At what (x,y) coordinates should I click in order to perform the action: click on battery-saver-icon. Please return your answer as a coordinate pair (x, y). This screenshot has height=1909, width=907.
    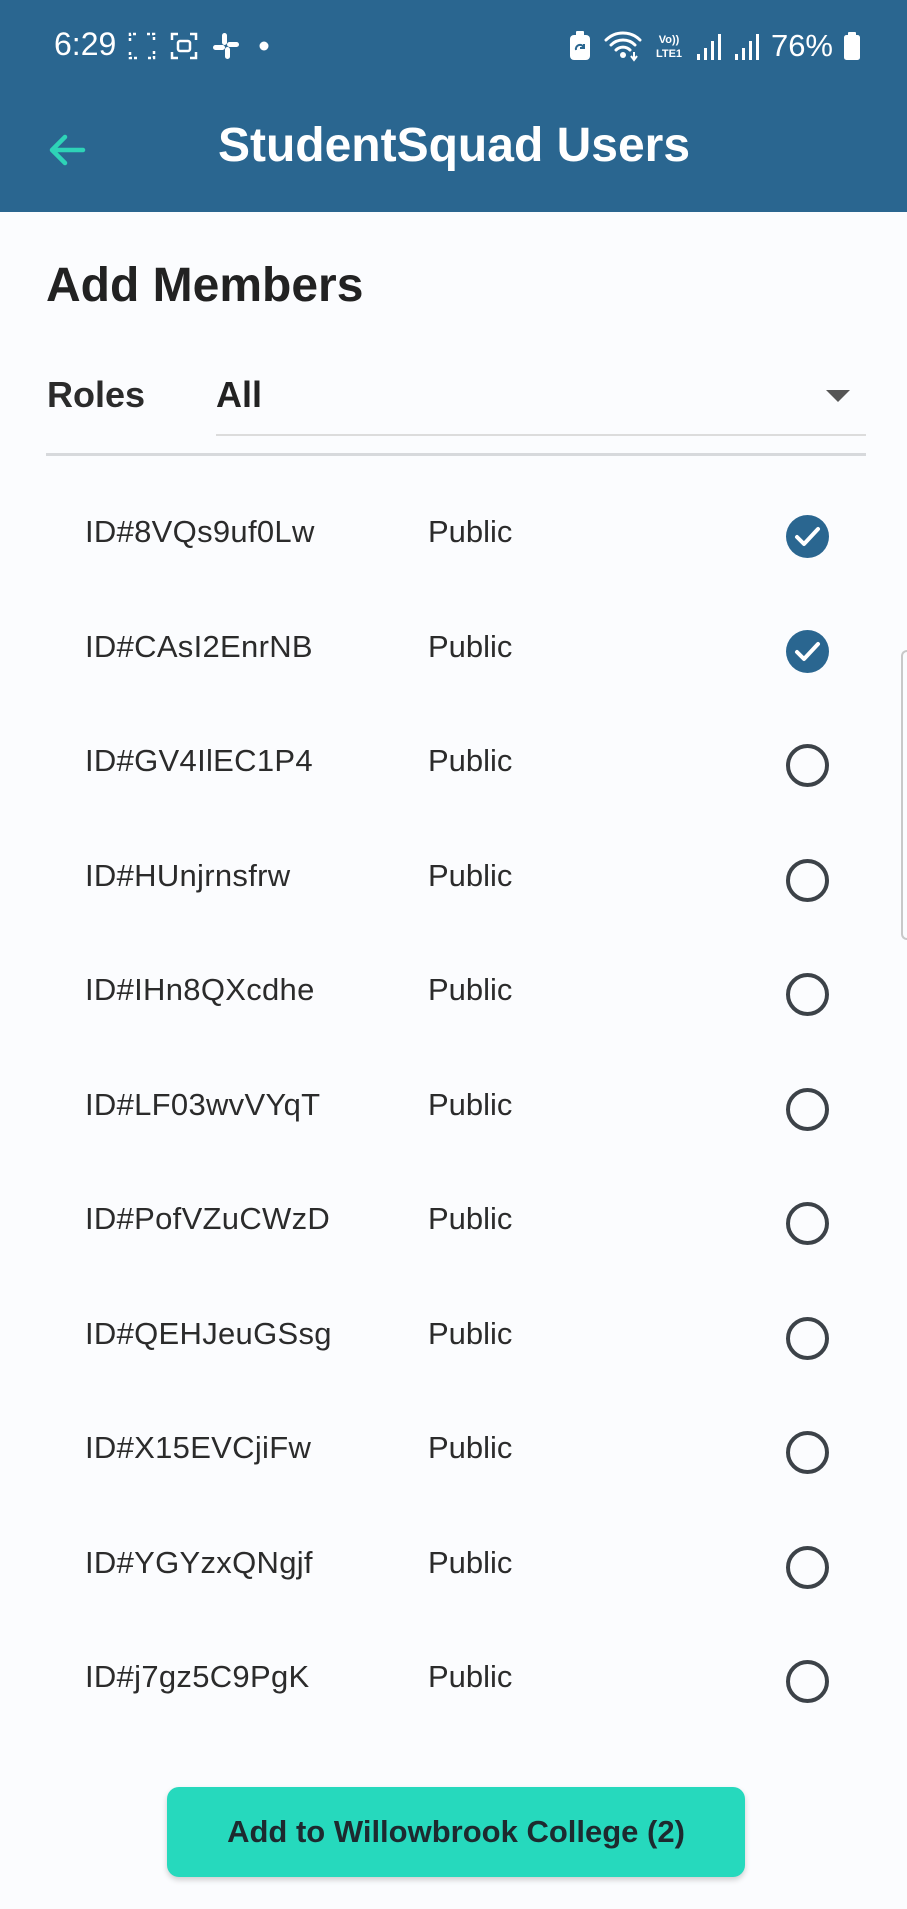
    Looking at the image, I should click on (579, 45).